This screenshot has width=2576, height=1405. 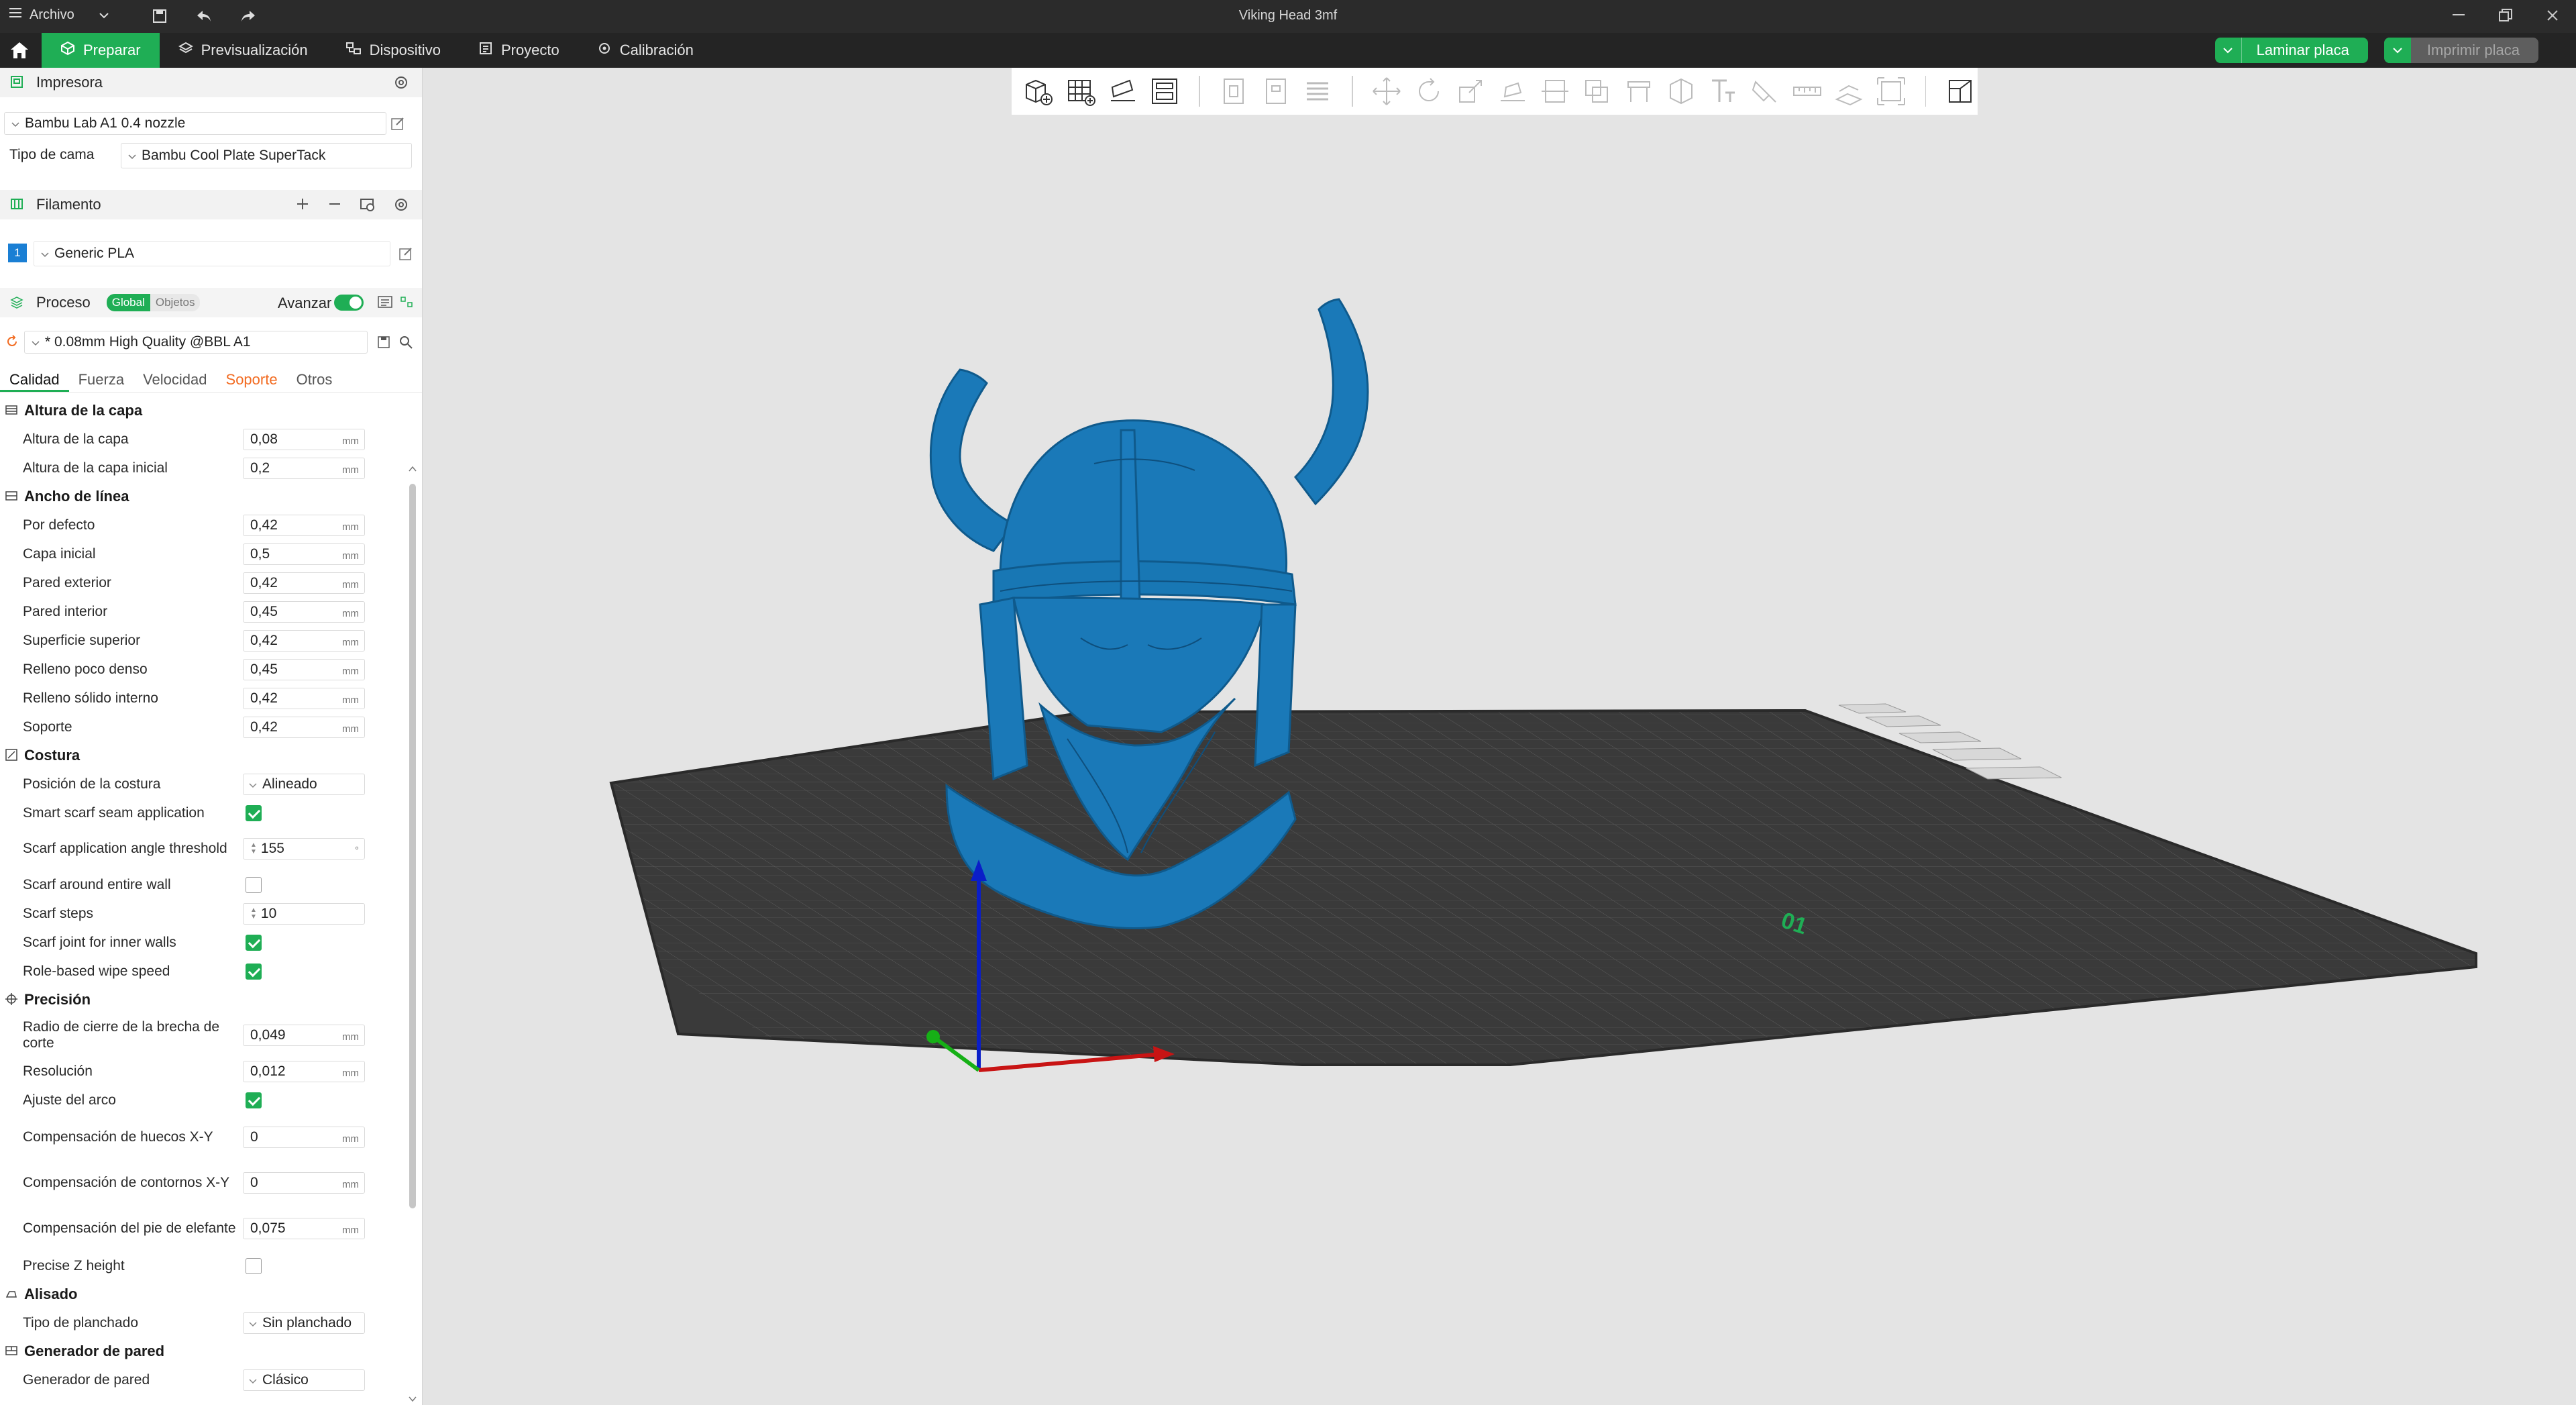 I want to click on precision-icon, so click(x=12, y=999).